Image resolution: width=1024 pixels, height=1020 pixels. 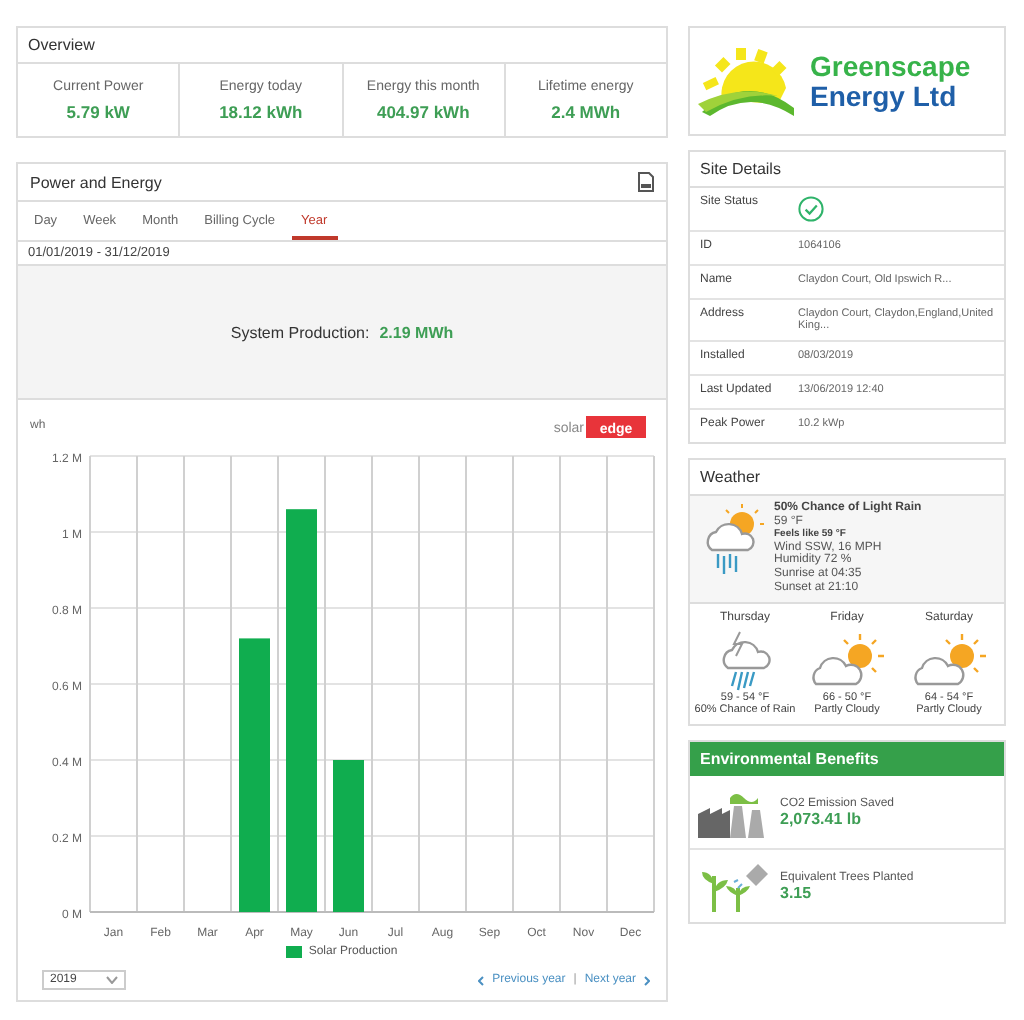 I want to click on chevron-right-icon, so click(x=647, y=980).